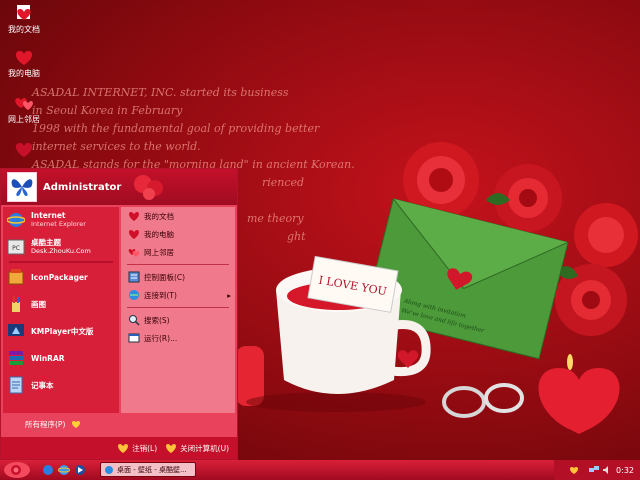  I want to click on place-my-computer: 我的电脑, so click(178, 234).